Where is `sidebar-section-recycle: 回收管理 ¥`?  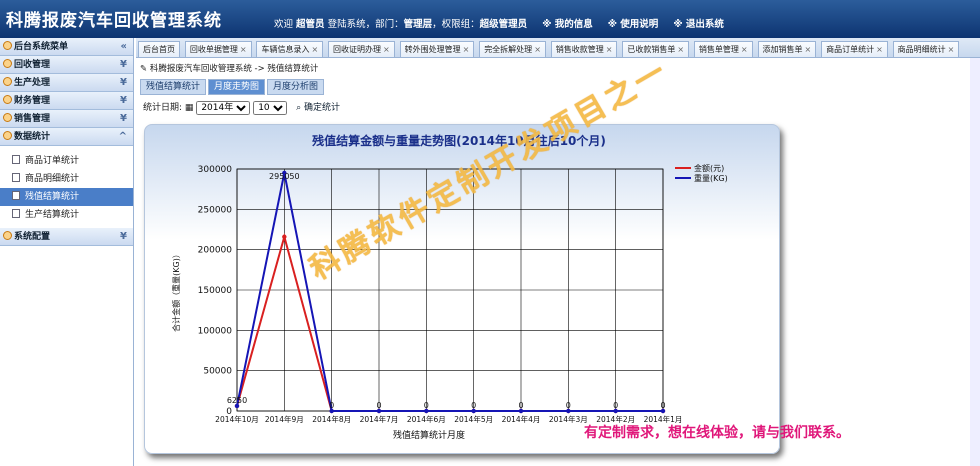 sidebar-section-recycle: 回收管理 ¥ is located at coordinates (66, 65).